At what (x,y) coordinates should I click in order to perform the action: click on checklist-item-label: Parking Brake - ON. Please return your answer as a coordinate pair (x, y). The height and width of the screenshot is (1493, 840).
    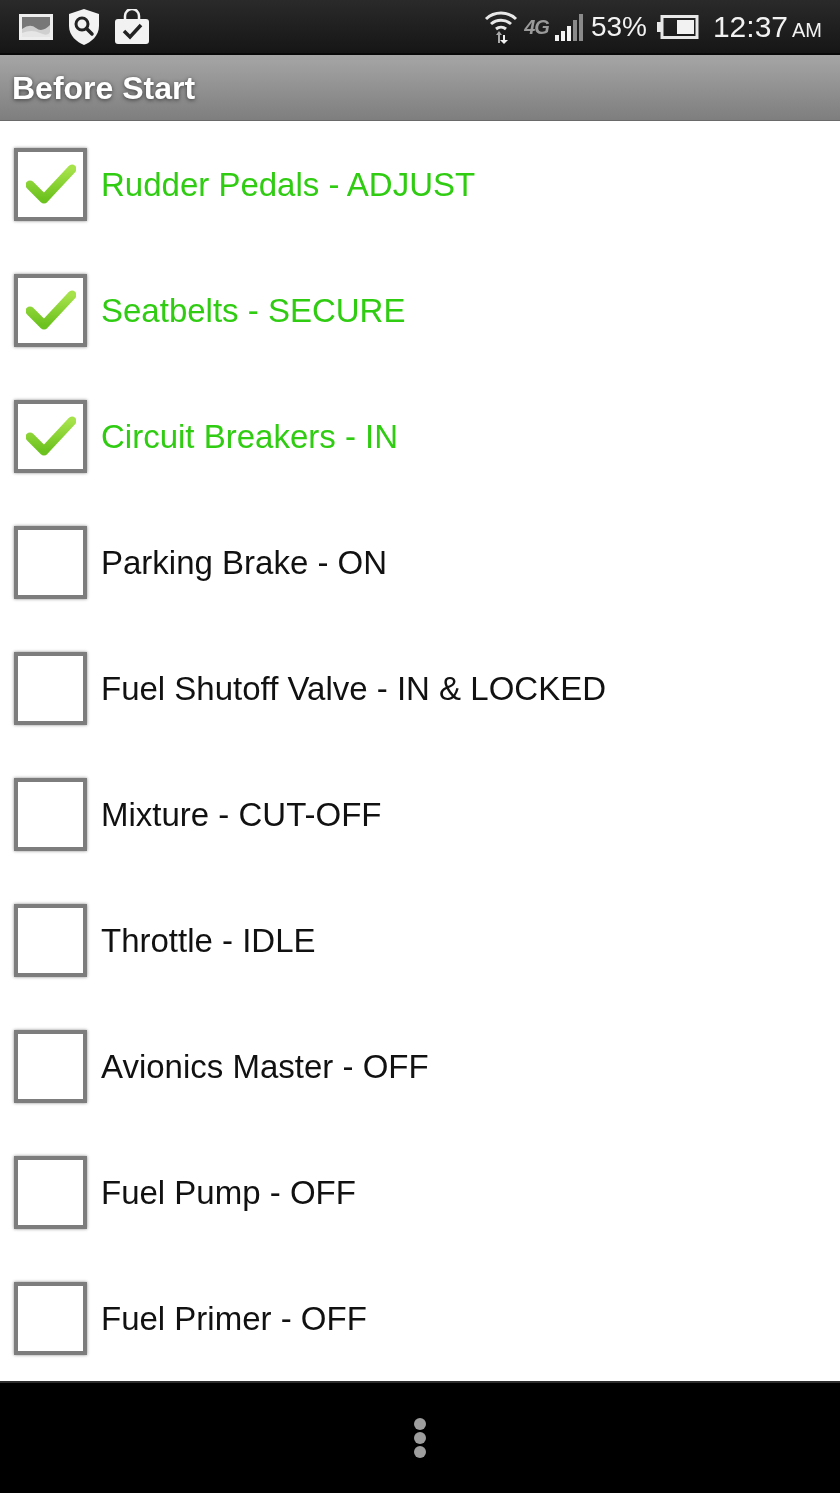
    Looking at the image, I should click on (244, 562).